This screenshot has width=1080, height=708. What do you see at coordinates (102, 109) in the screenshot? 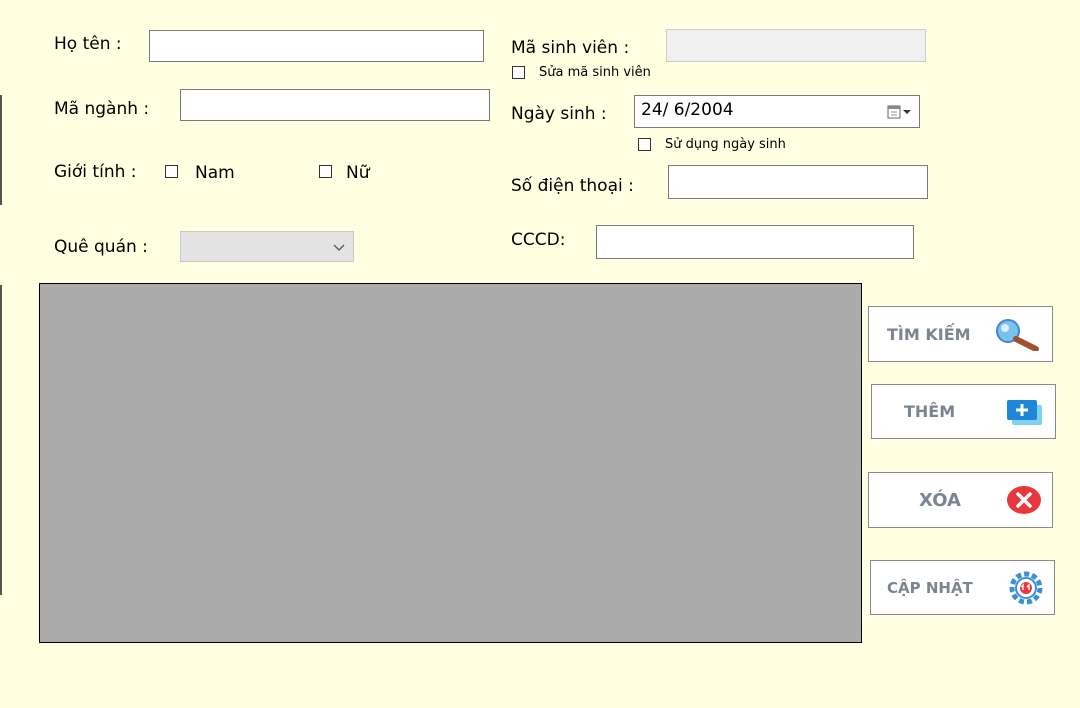
I see `ma-nganh-label: Mã ngành :` at bounding box center [102, 109].